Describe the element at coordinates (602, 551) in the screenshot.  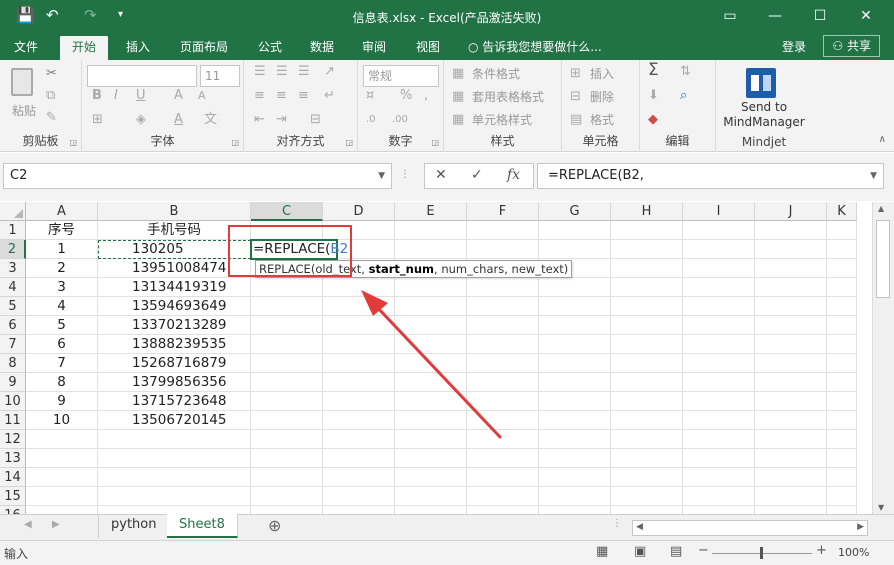
I see `normal-view-icon: ▦` at that location.